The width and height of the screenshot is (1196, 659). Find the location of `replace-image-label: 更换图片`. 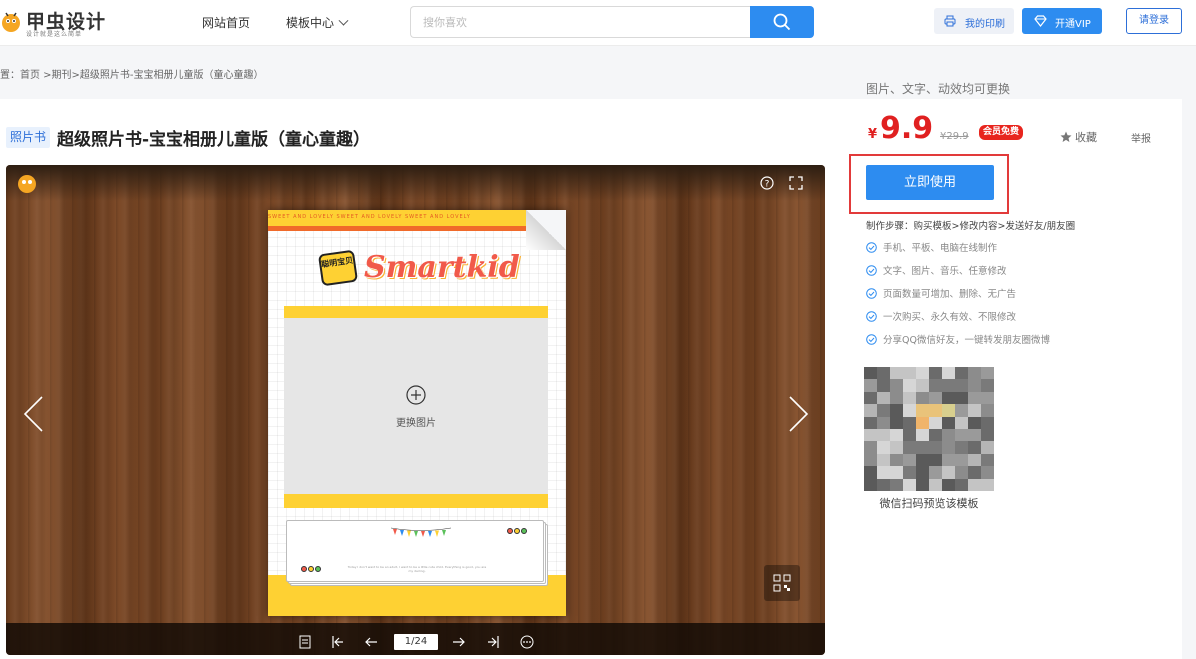

replace-image-label: 更换图片 is located at coordinates (416, 423).